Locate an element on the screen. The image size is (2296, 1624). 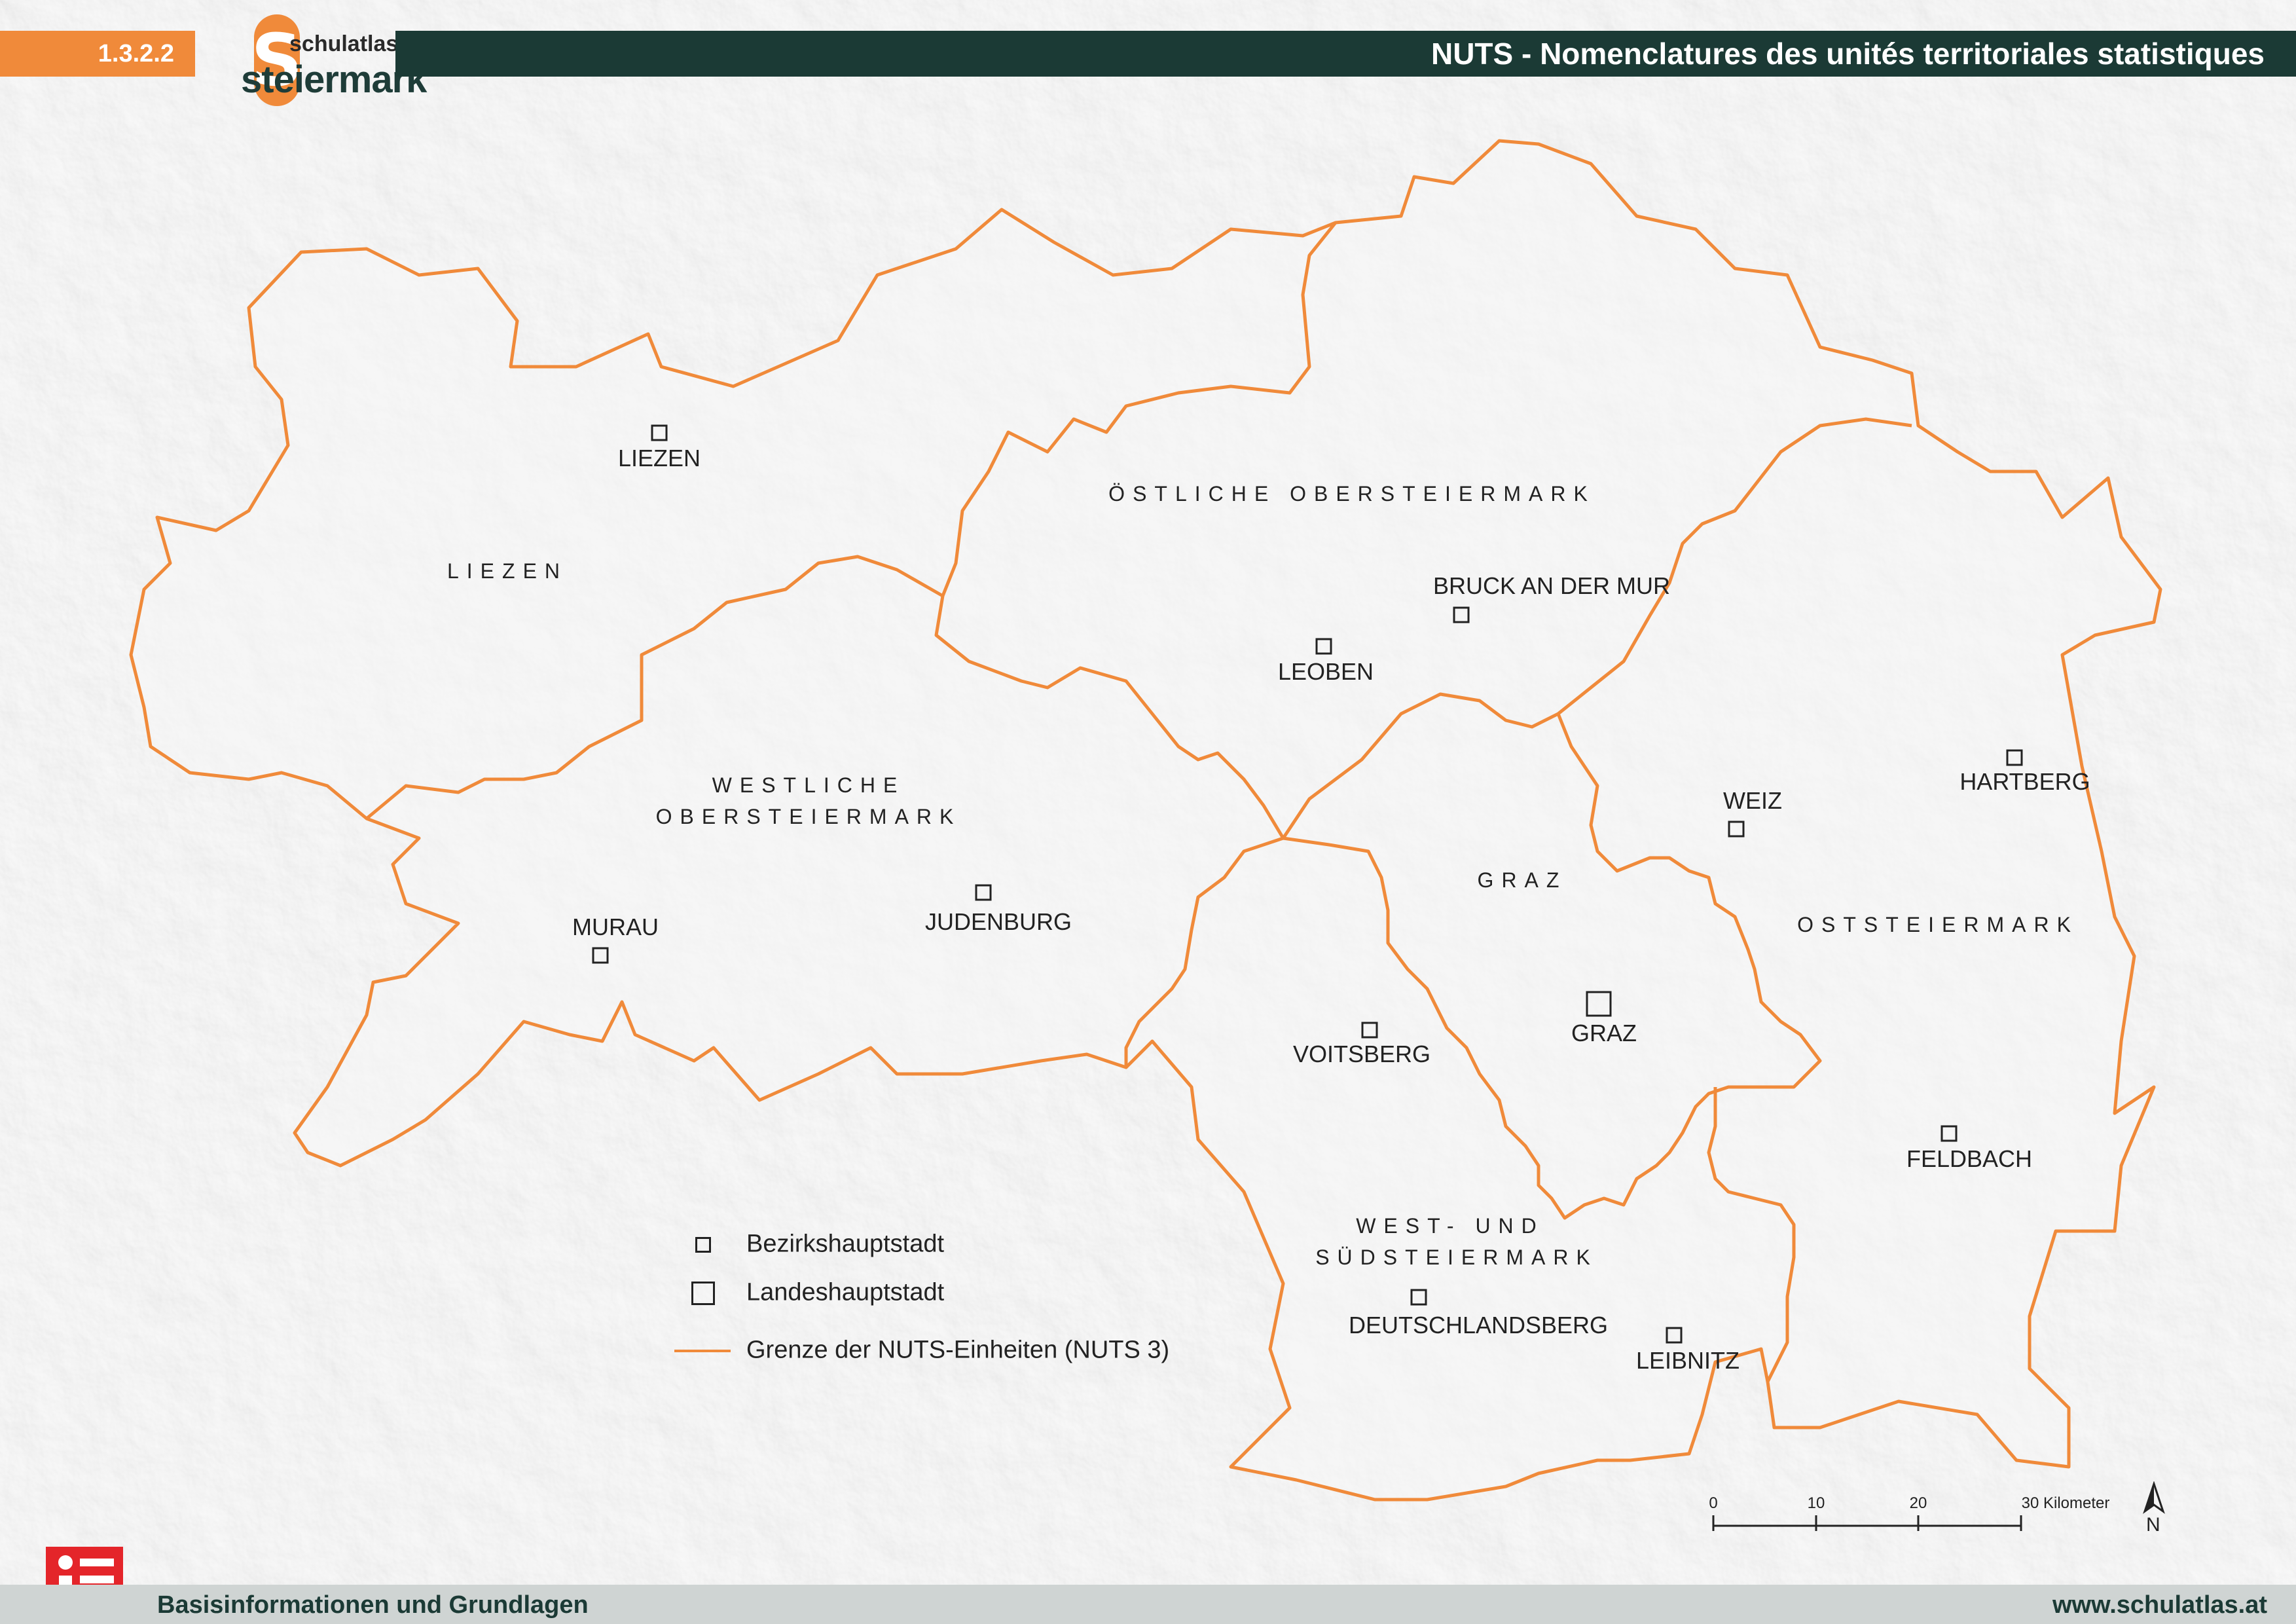
legend-district-icon is located at coordinates (703, 1244).